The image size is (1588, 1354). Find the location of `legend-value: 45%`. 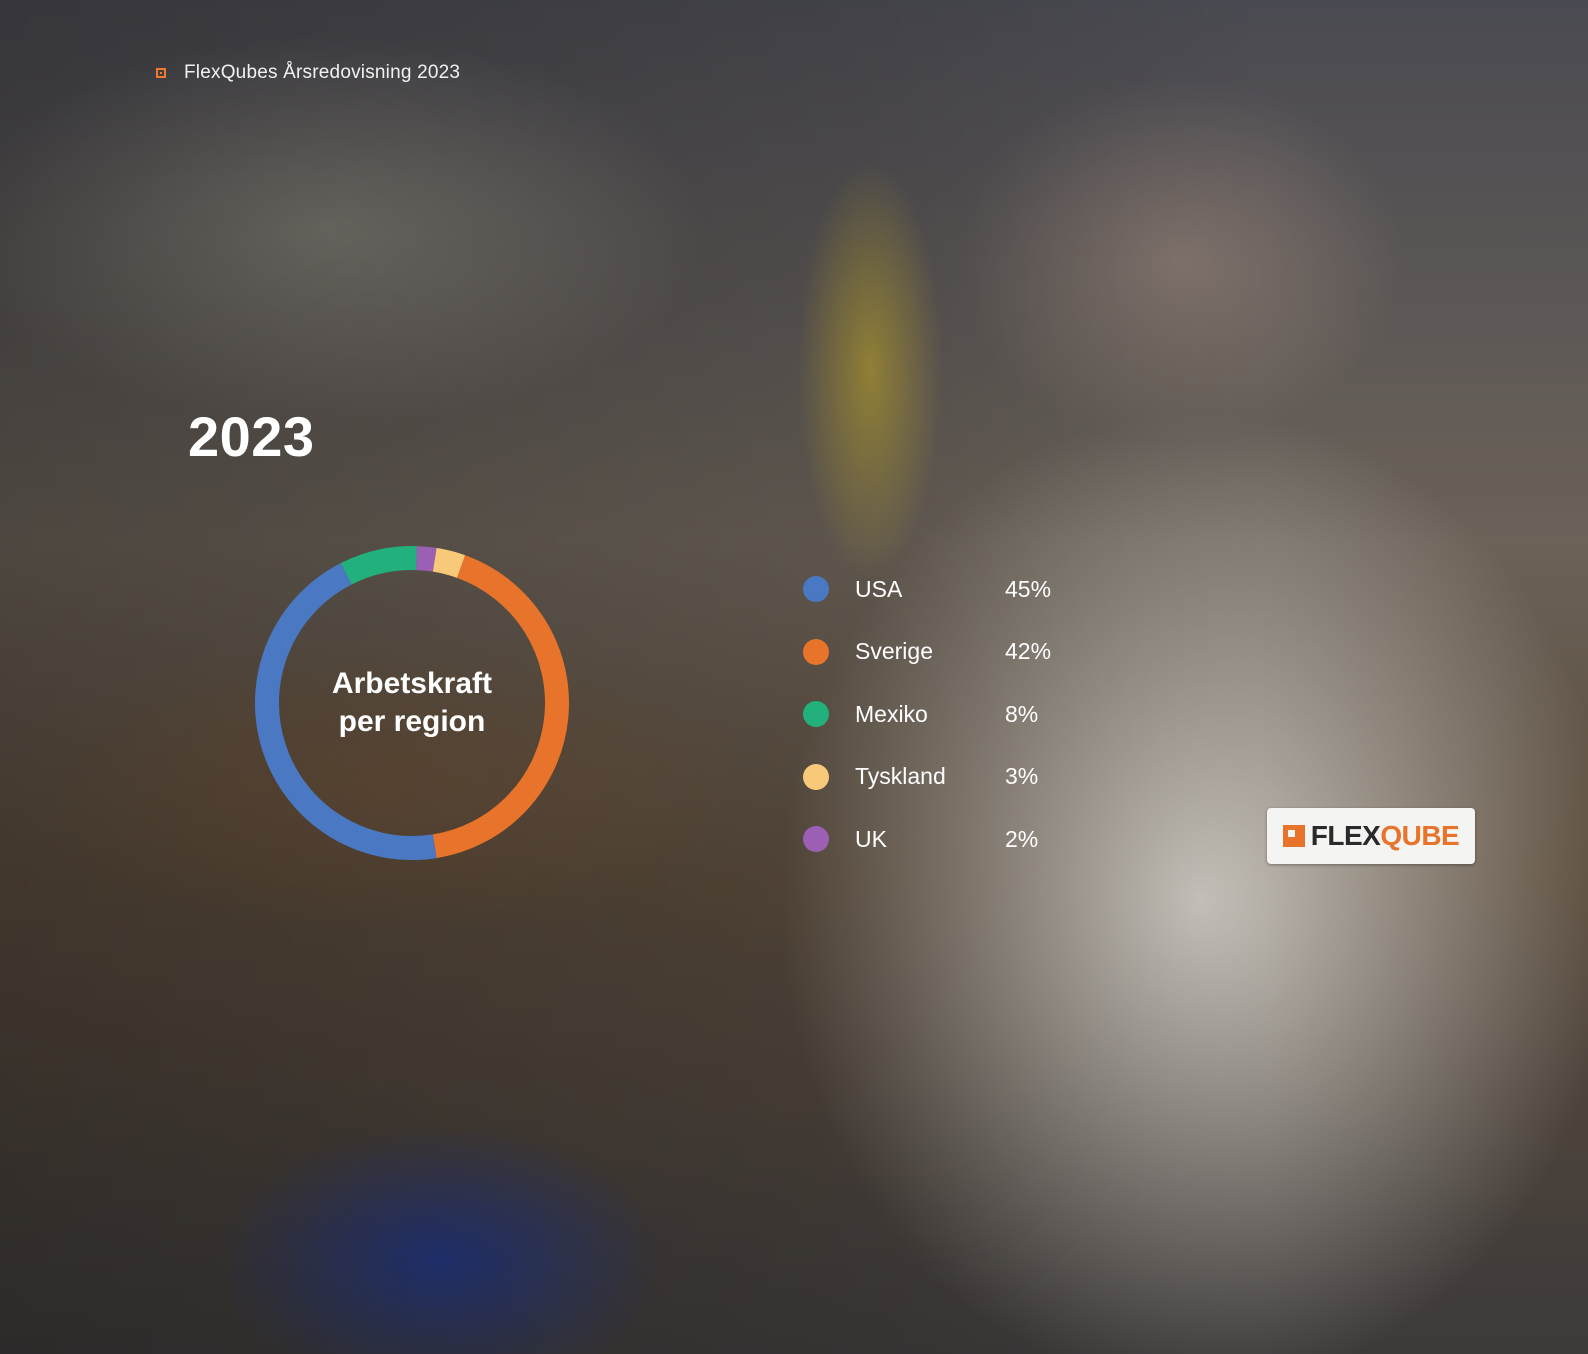

legend-value: 45% is located at coordinates (1028, 588).